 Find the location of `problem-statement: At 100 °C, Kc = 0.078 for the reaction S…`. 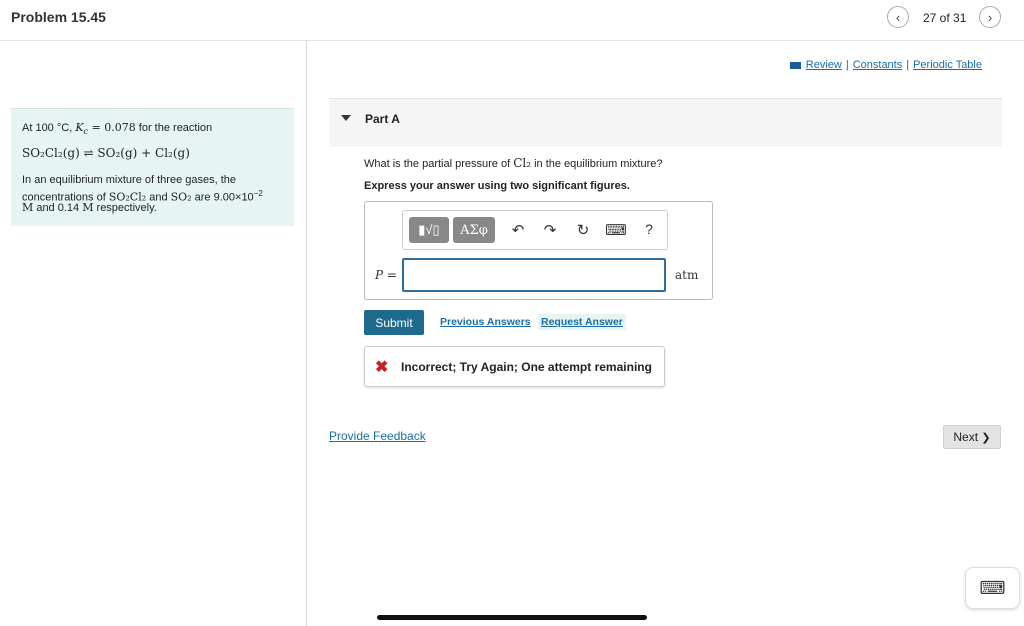

problem-statement: At 100 °C, Kc = 0.078 for the reaction S… is located at coordinates (152, 167).